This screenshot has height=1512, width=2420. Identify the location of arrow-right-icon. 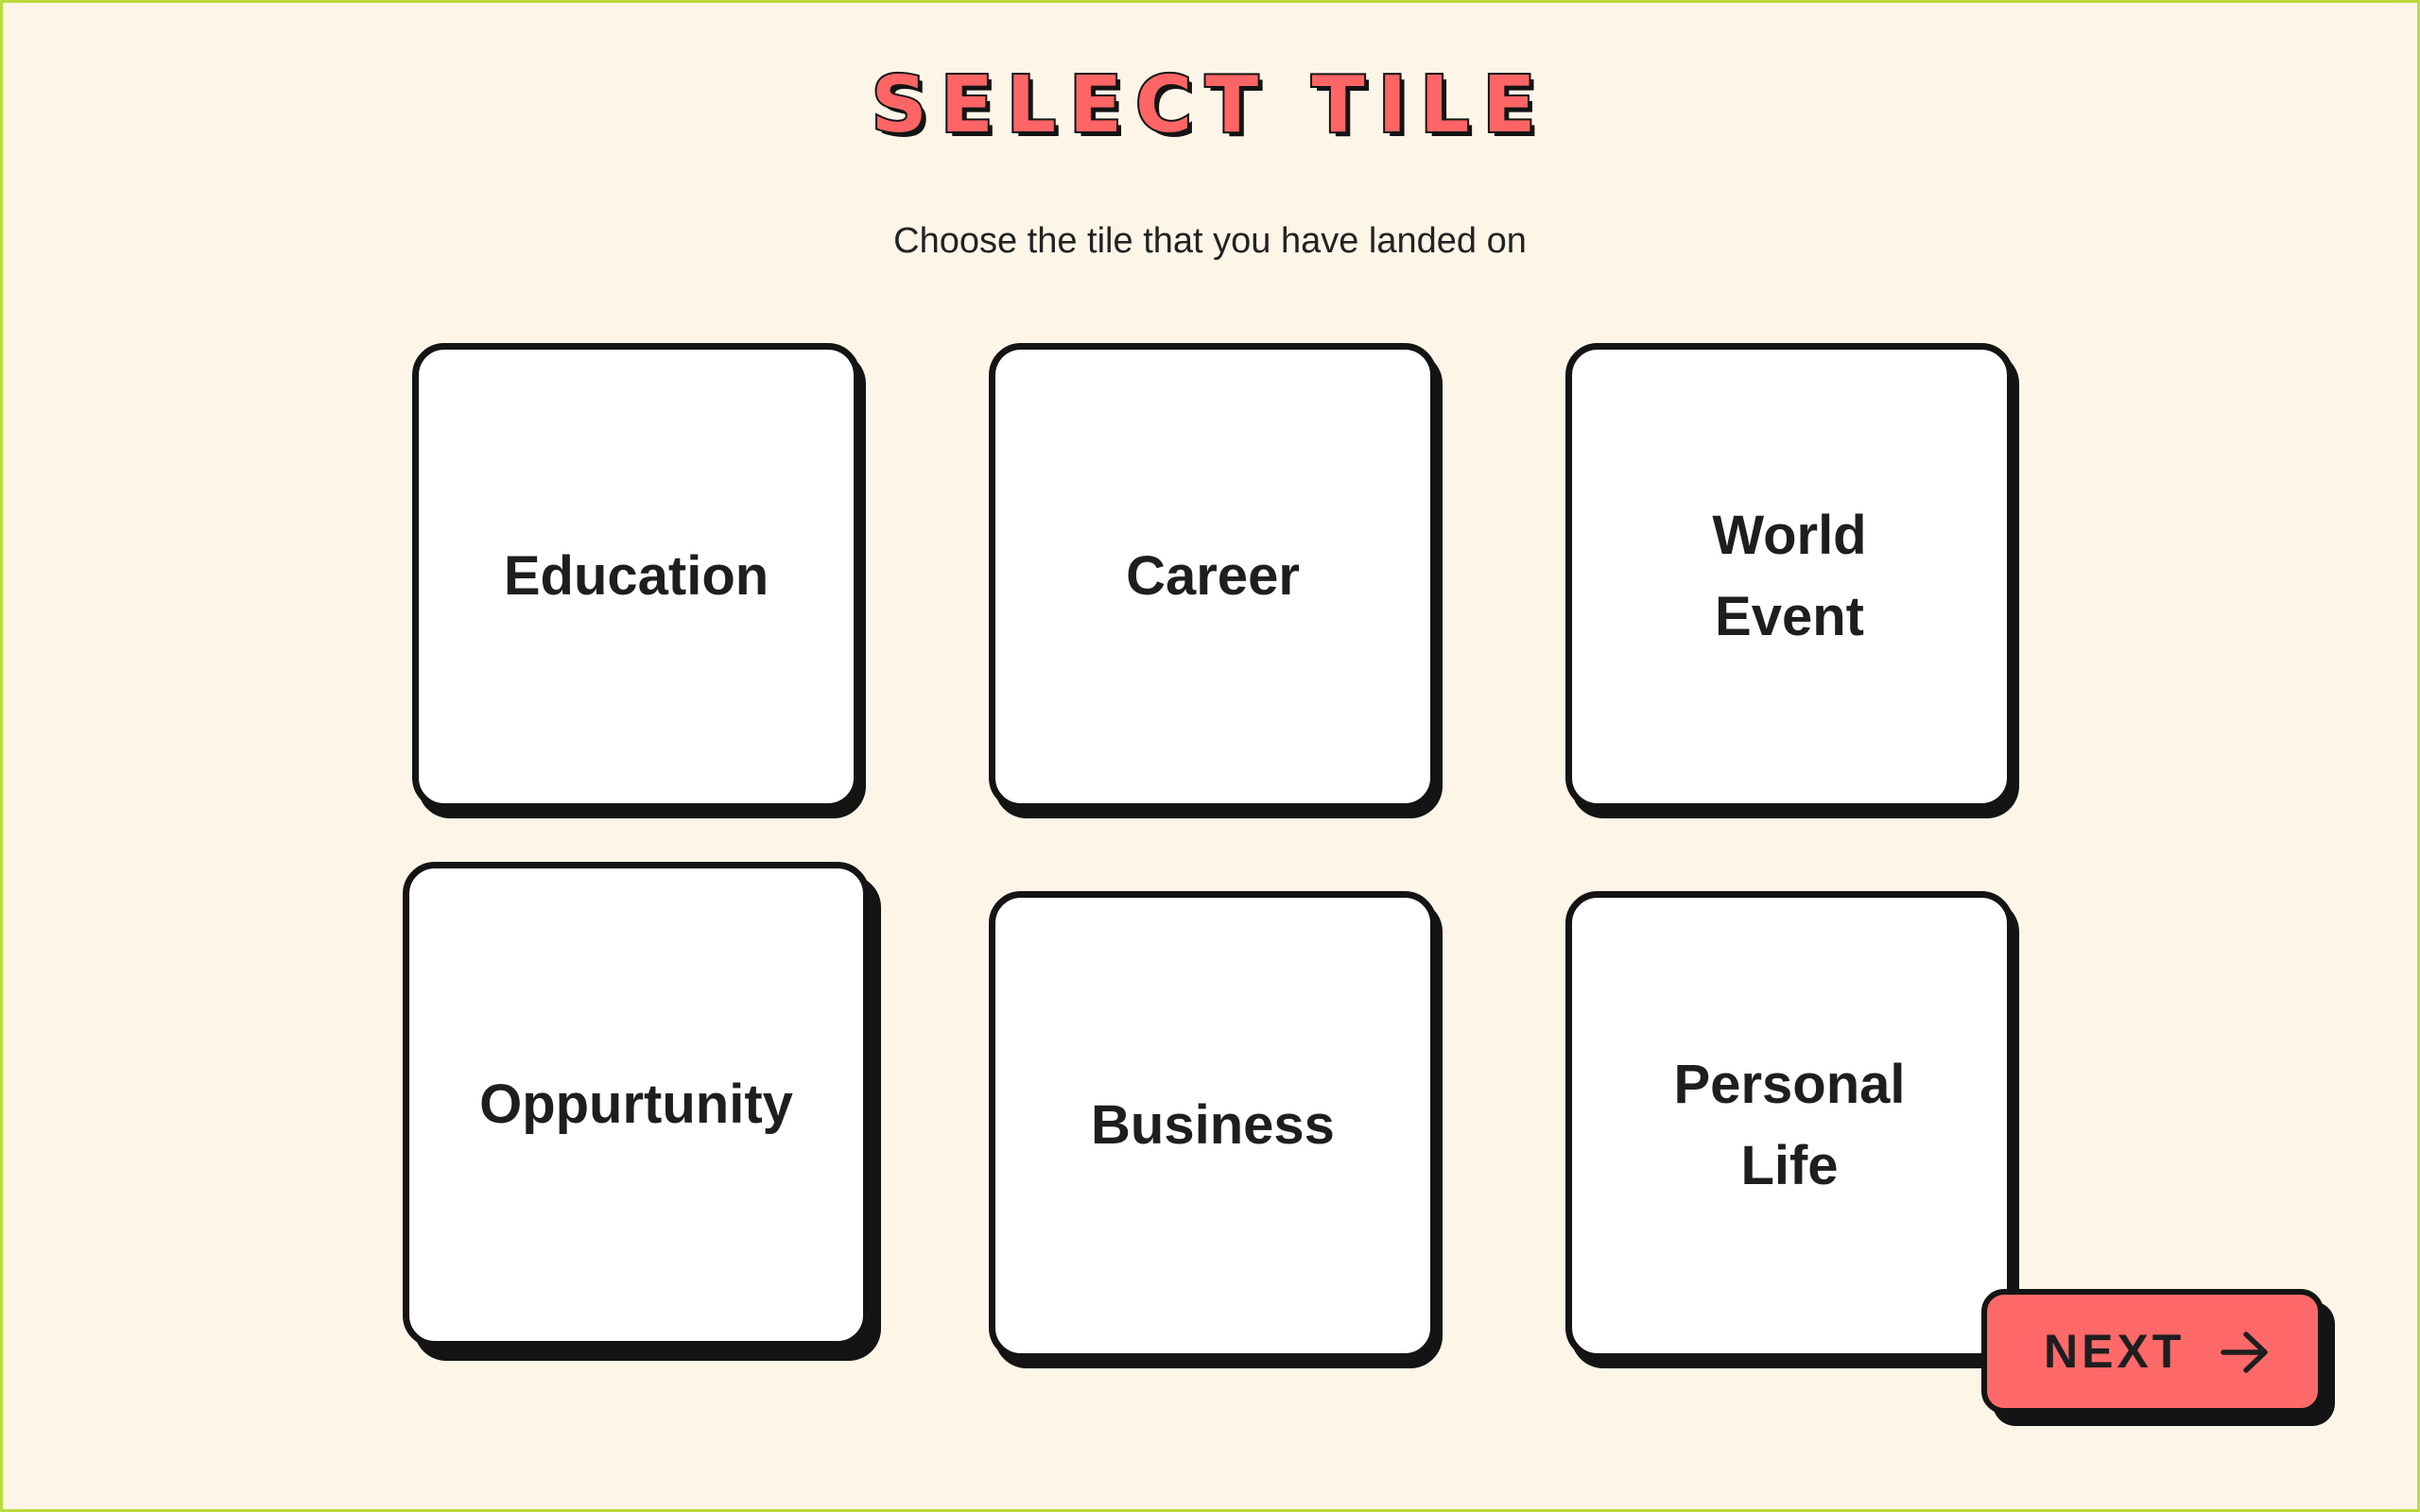
(2245, 1352).